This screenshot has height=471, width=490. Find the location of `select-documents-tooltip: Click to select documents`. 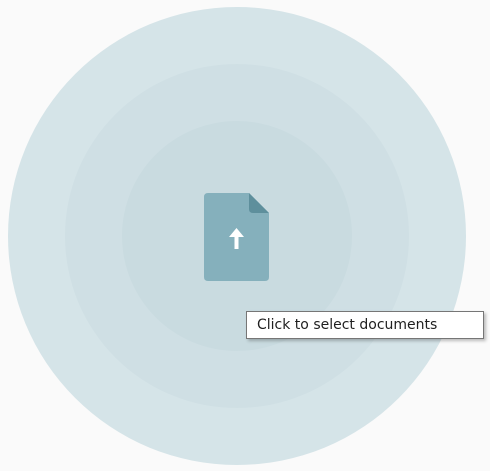

select-documents-tooltip: Click to select documents is located at coordinates (365, 325).